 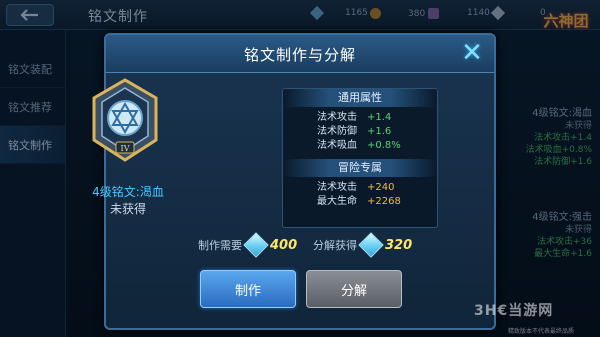 I want to click on watermark-logo: 3H€当游网, so click(x=514, y=311).